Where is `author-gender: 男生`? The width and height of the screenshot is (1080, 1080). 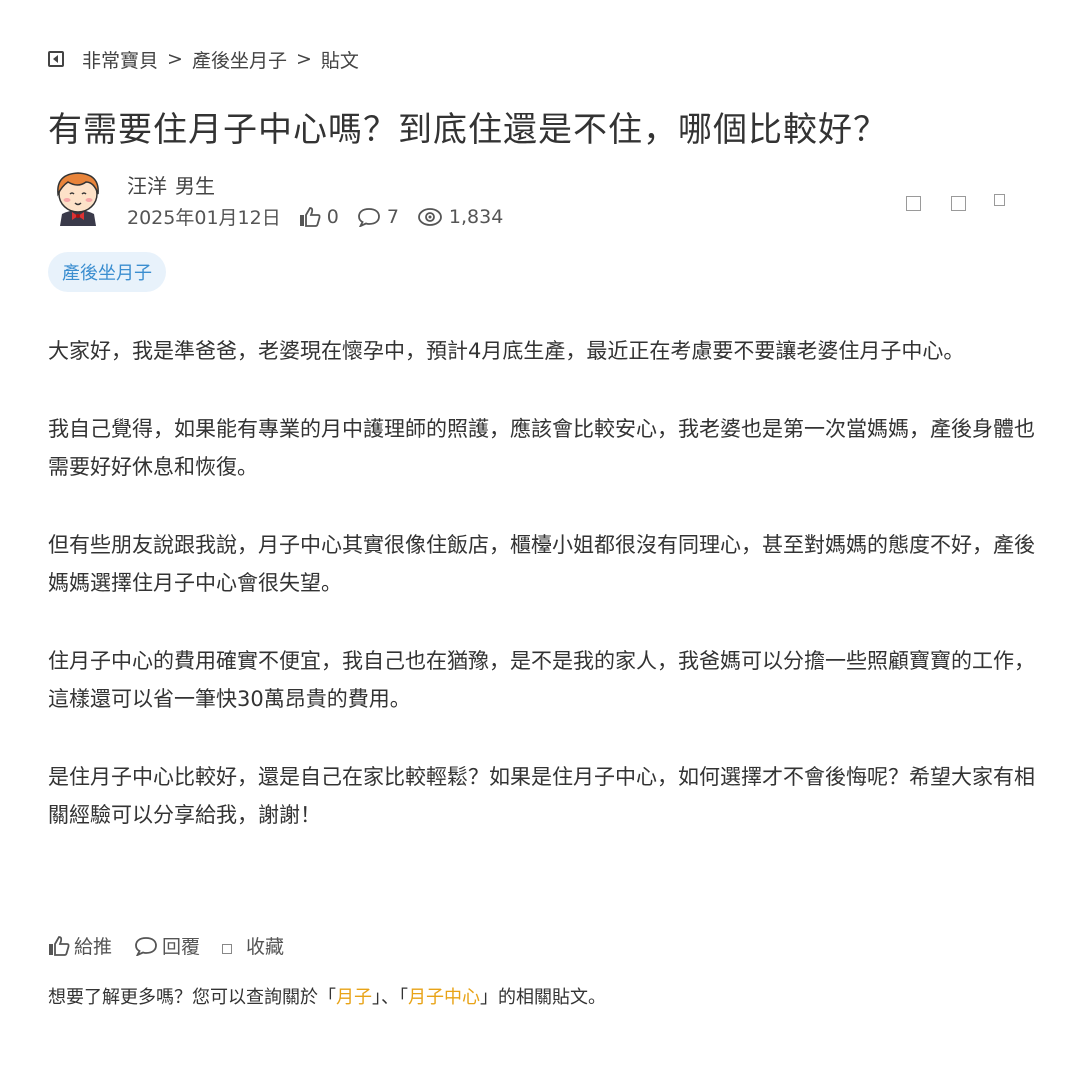
author-gender: 男生 is located at coordinates (195, 186).